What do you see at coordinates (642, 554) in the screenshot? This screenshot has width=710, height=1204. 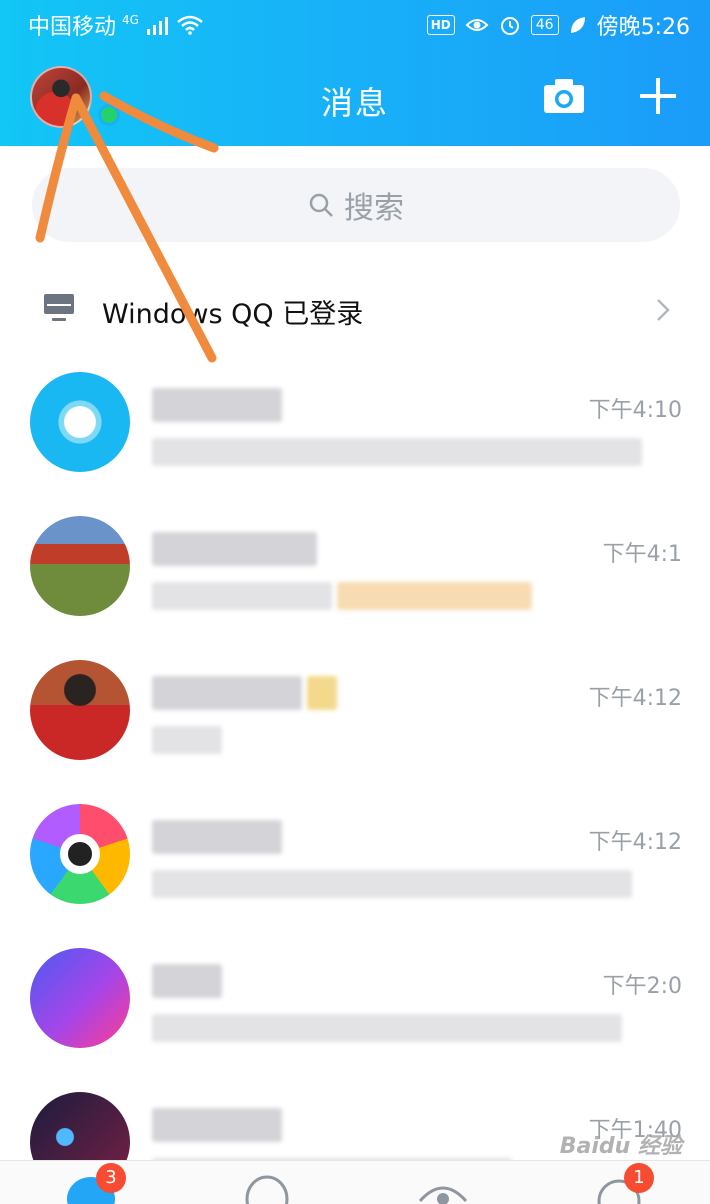 I see `chat-time: 下午4:1` at bounding box center [642, 554].